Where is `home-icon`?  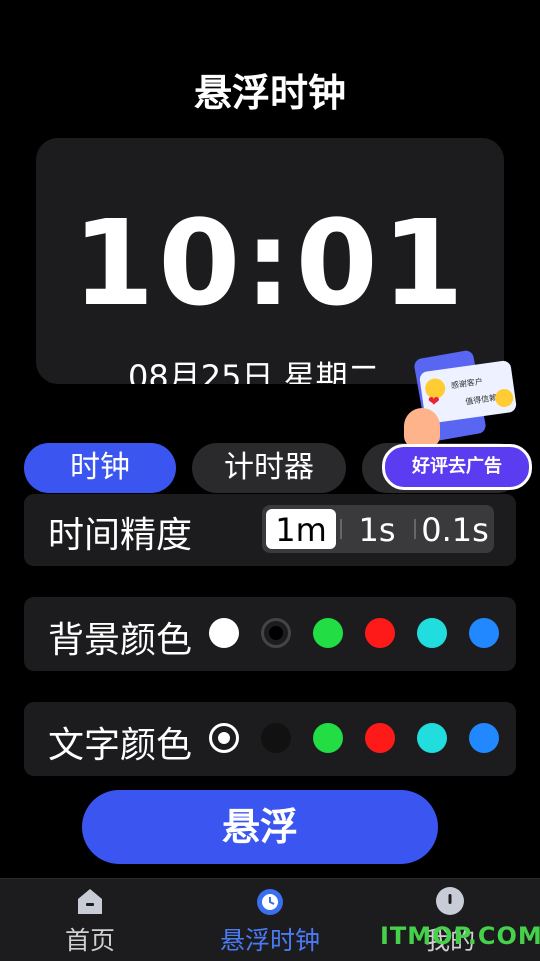
home-icon is located at coordinates (90, 901).